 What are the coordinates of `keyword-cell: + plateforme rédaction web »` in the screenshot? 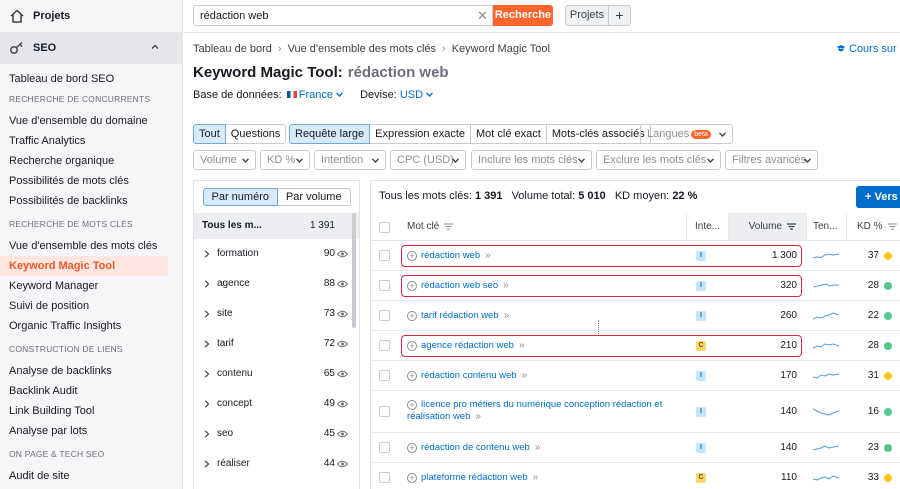 It's located at (538, 478).